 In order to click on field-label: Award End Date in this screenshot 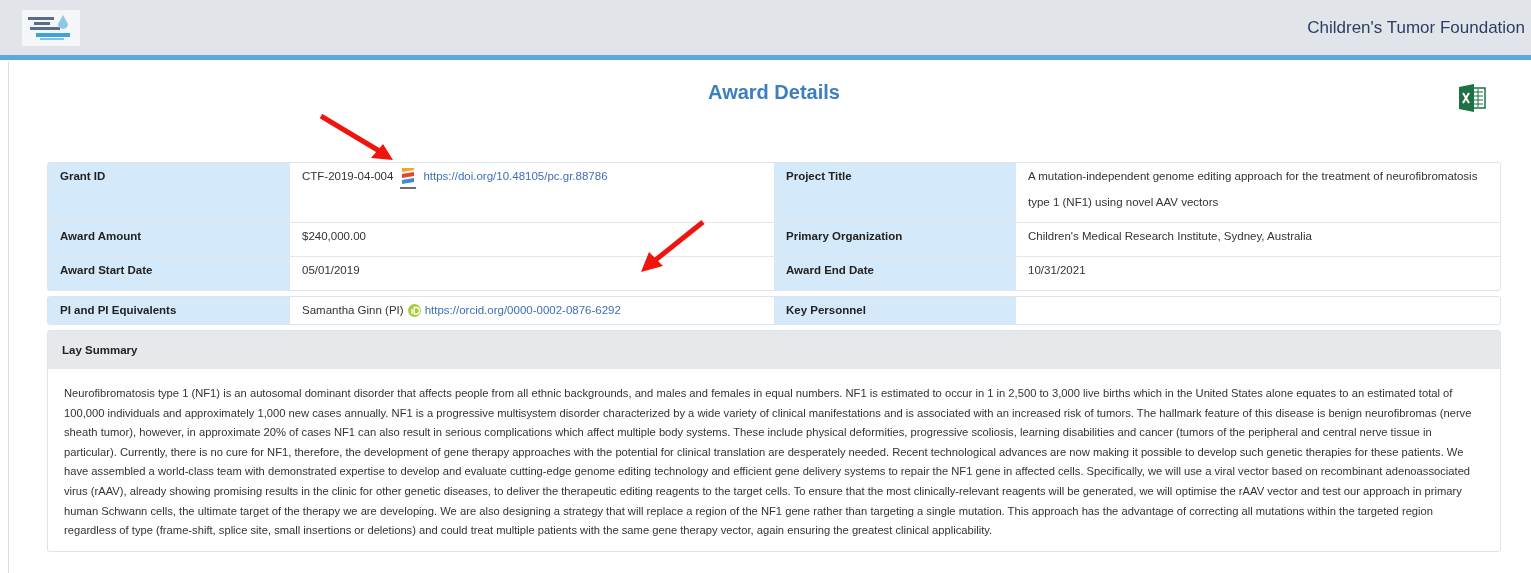, I will do `click(895, 273)`.